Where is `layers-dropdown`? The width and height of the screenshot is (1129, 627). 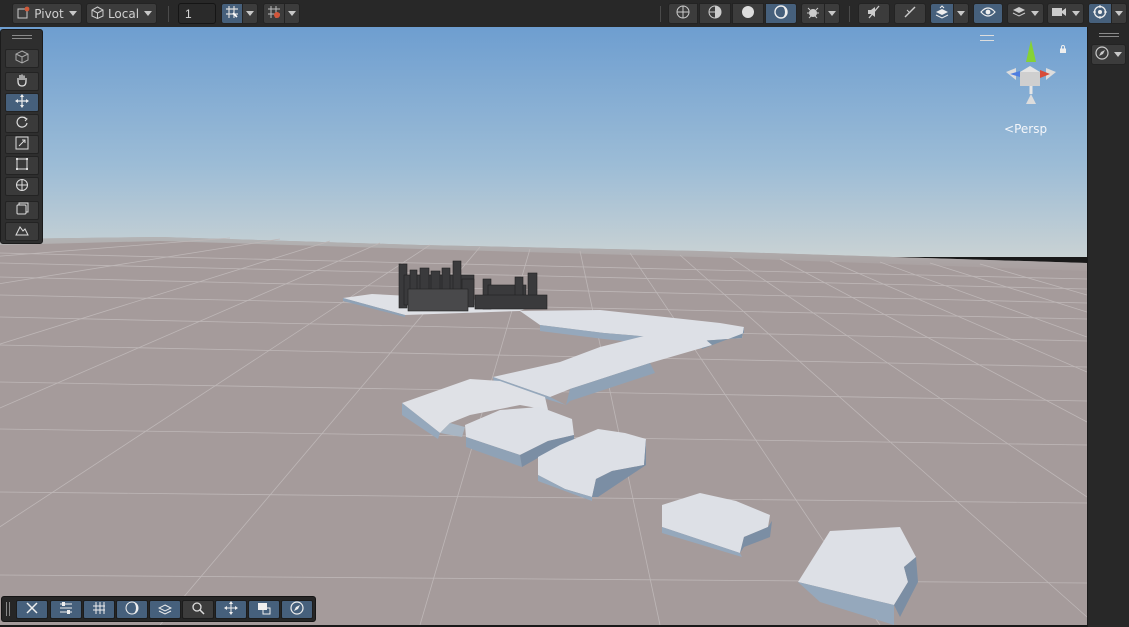 layers-dropdown is located at coordinates (1025, 13).